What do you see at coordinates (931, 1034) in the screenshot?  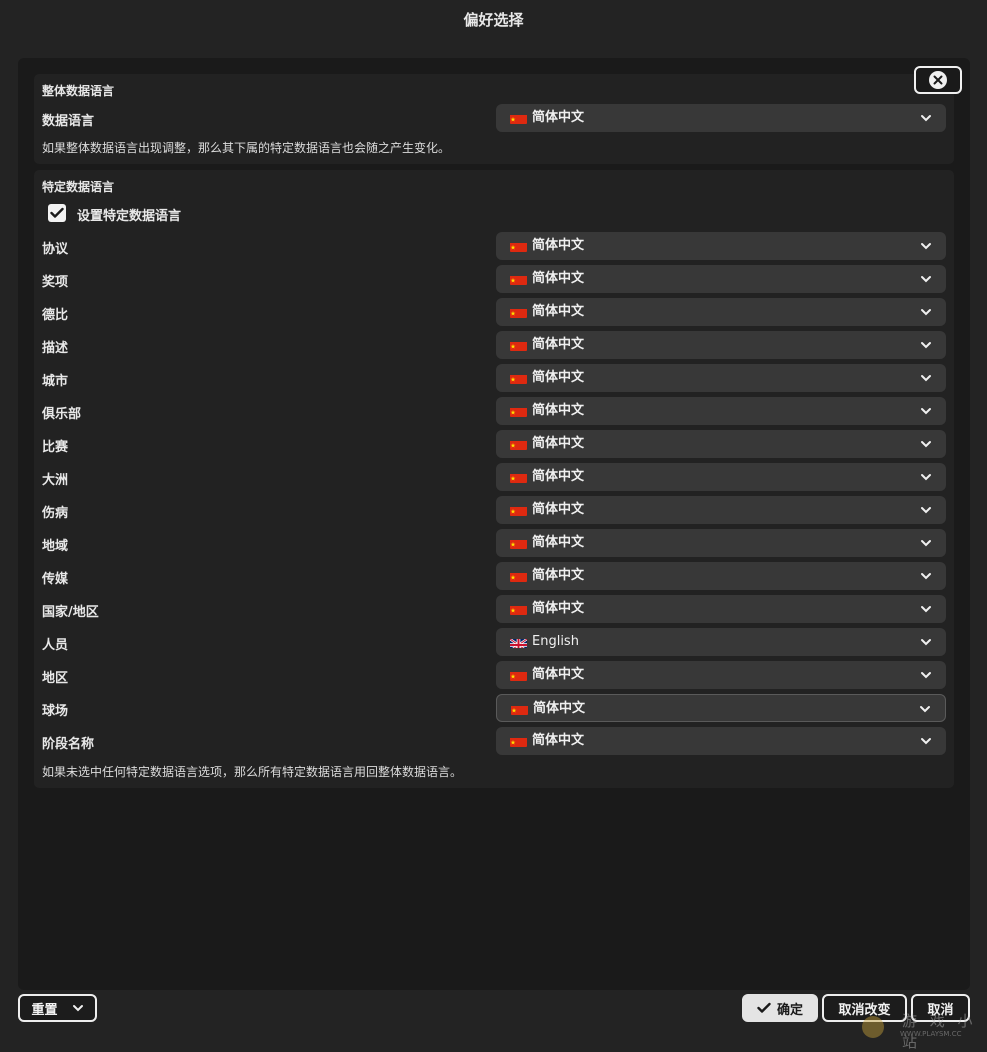 I see `watermark-url: WWW.PLAYSM.CC` at bounding box center [931, 1034].